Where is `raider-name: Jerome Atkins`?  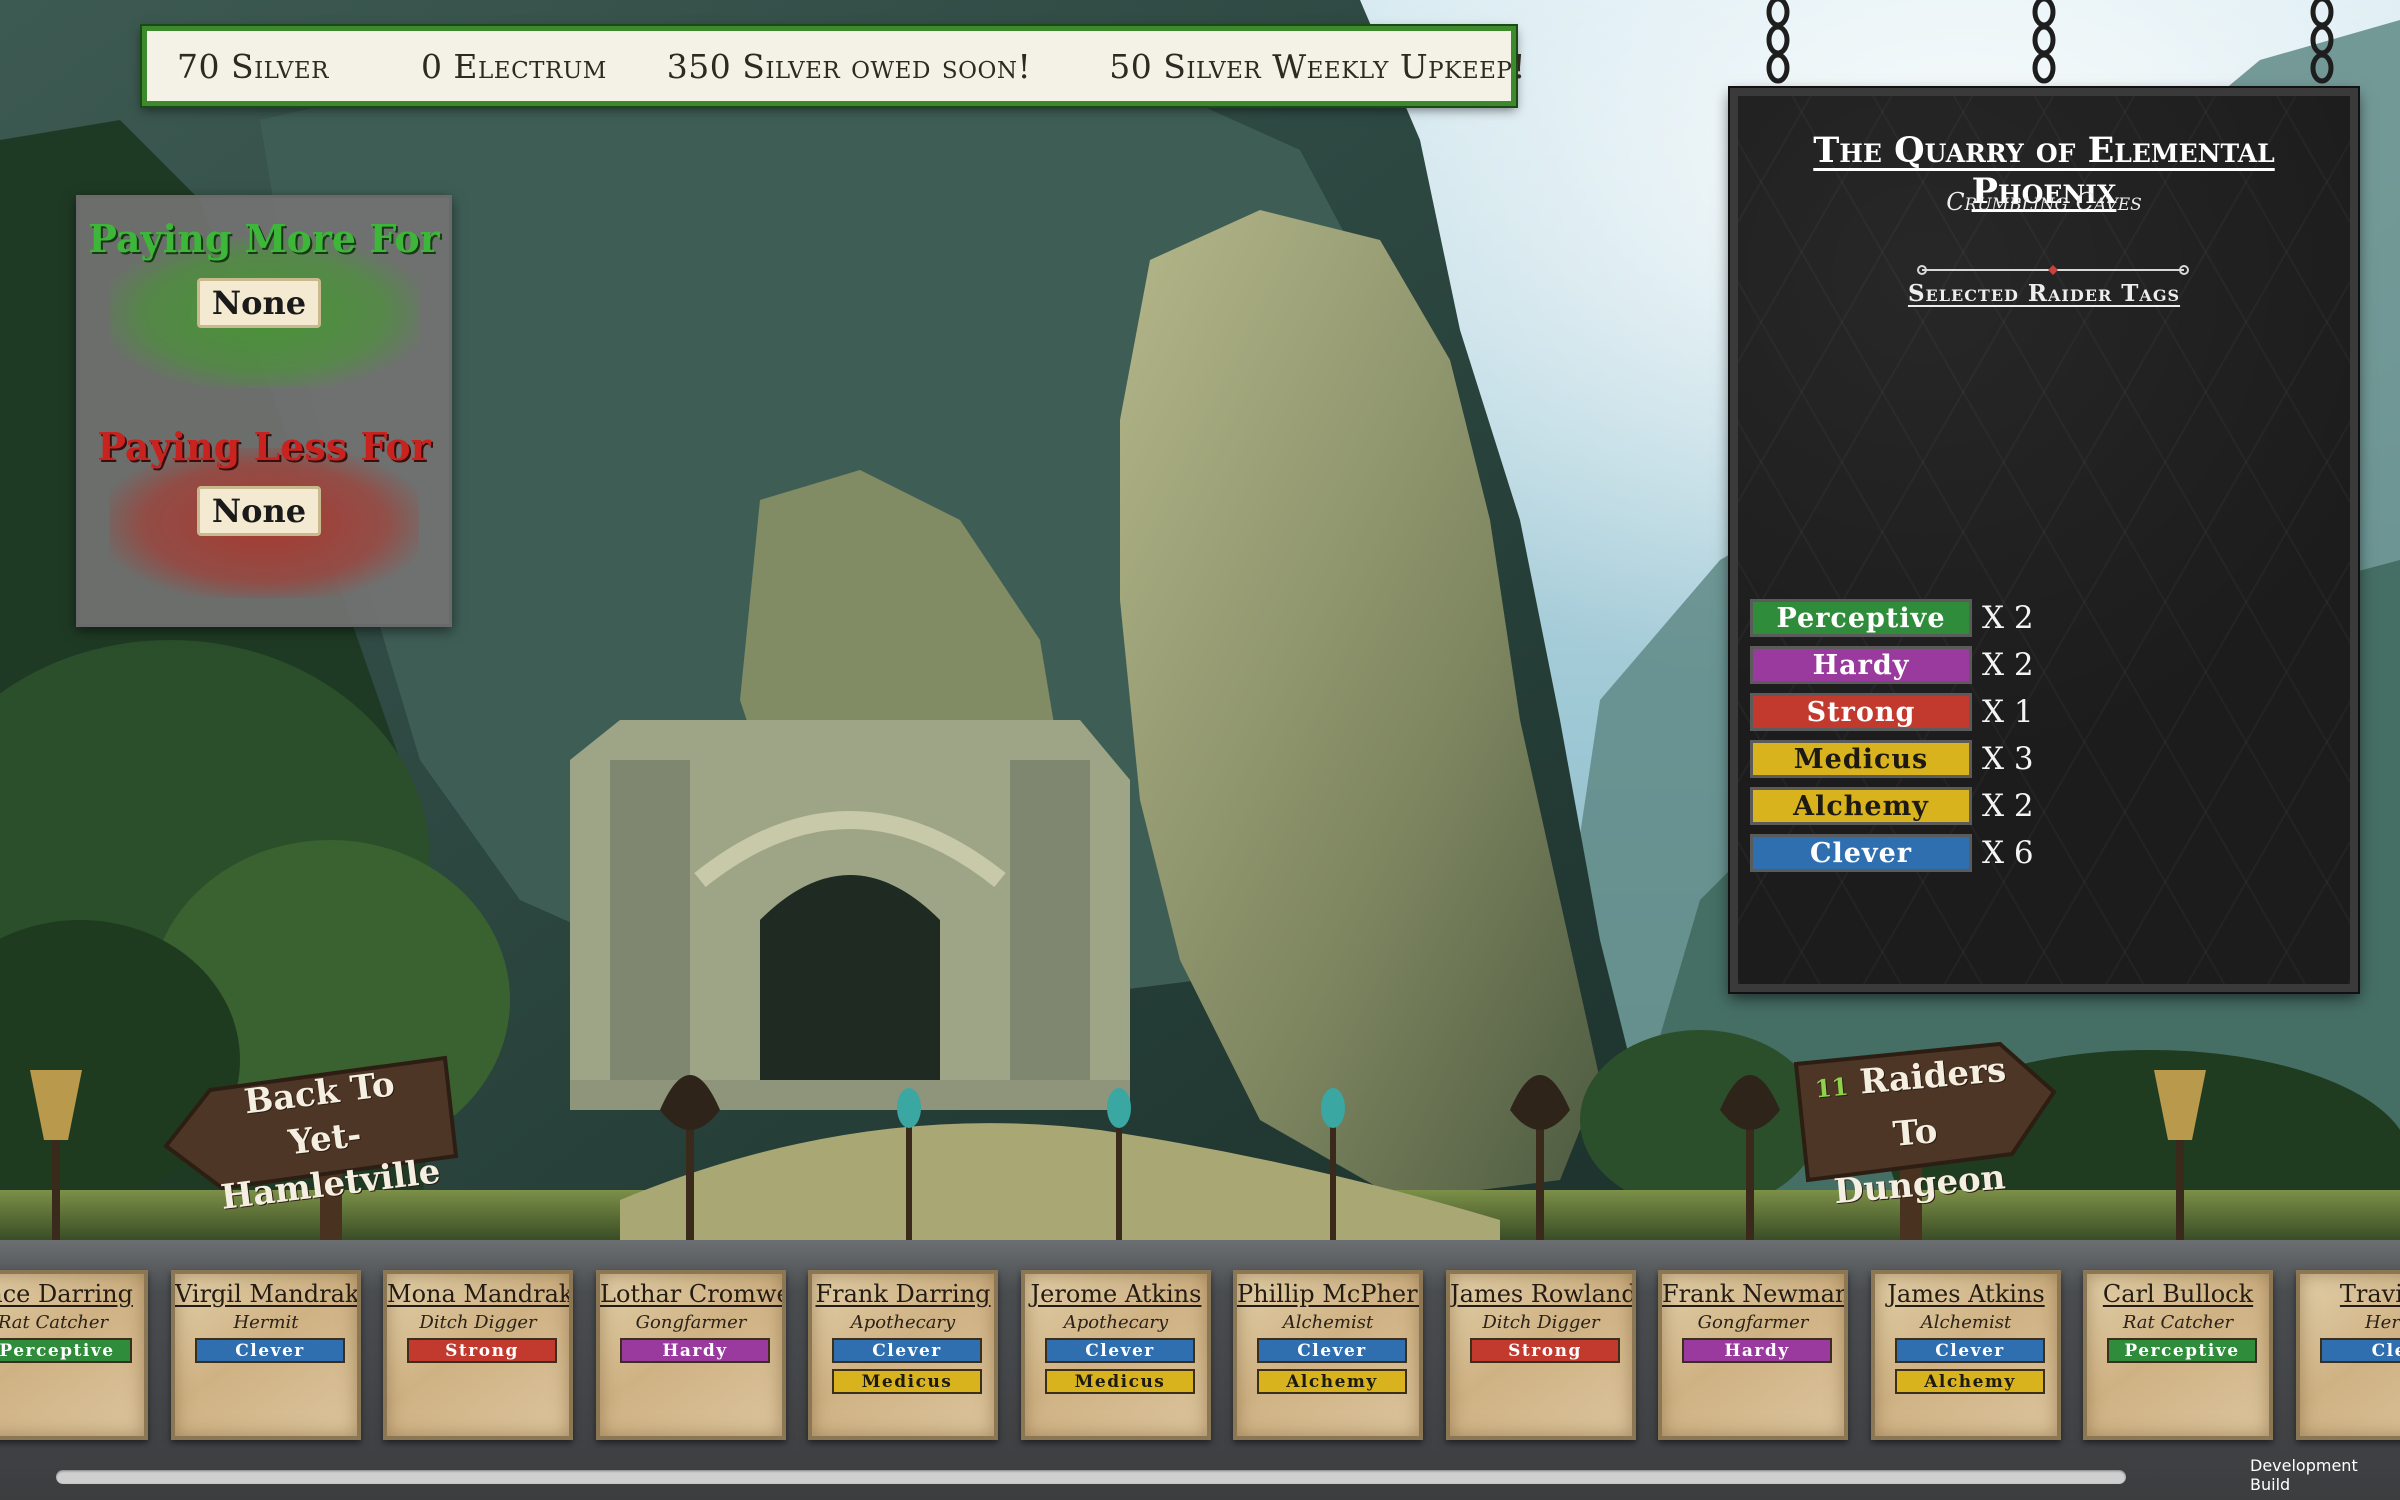
raider-name: Jerome Atkins is located at coordinates (1116, 1294).